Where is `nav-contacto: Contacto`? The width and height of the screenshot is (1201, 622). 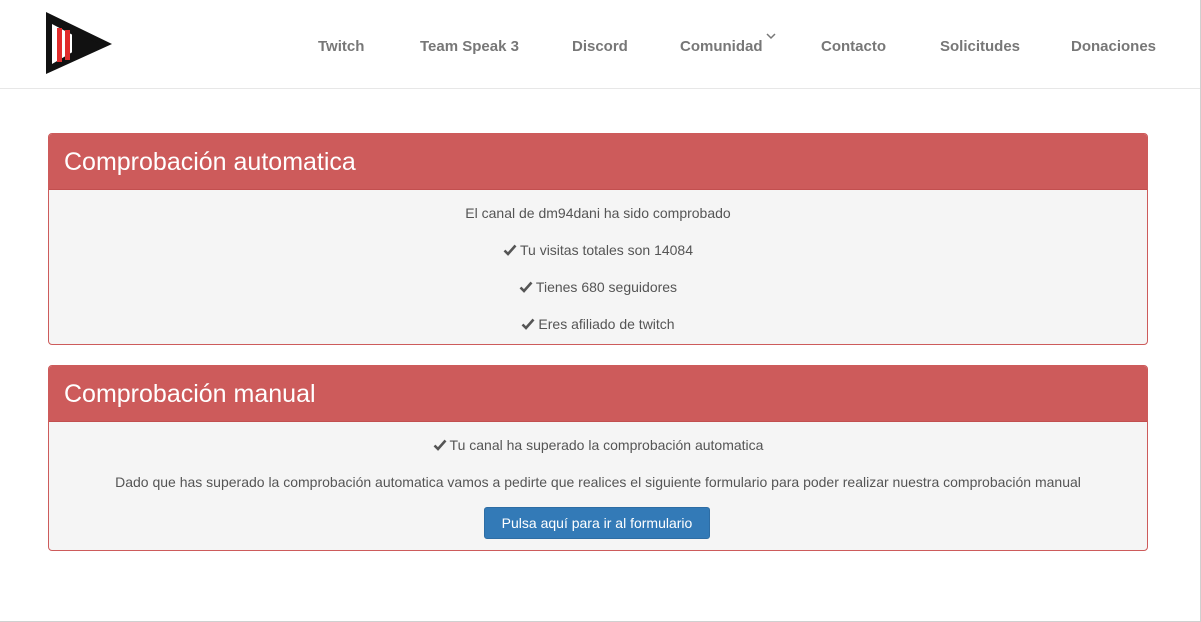 nav-contacto: Contacto is located at coordinates (853, 46).